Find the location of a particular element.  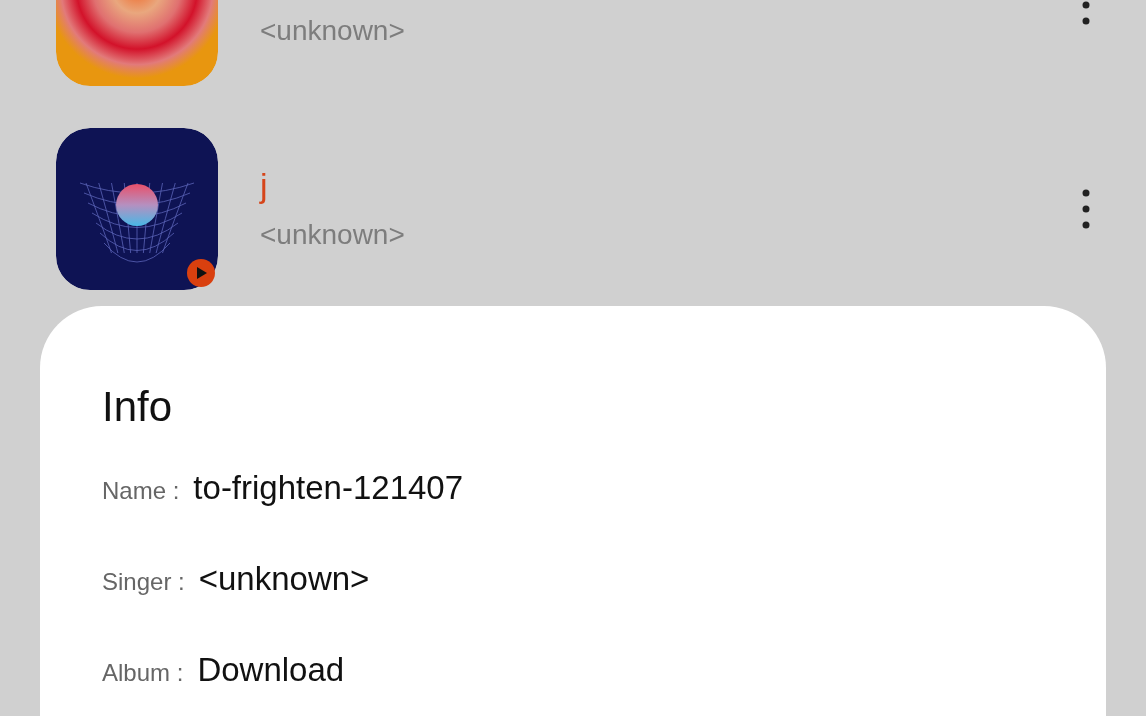

field-label: Name : is located at coordinates (141, 491).